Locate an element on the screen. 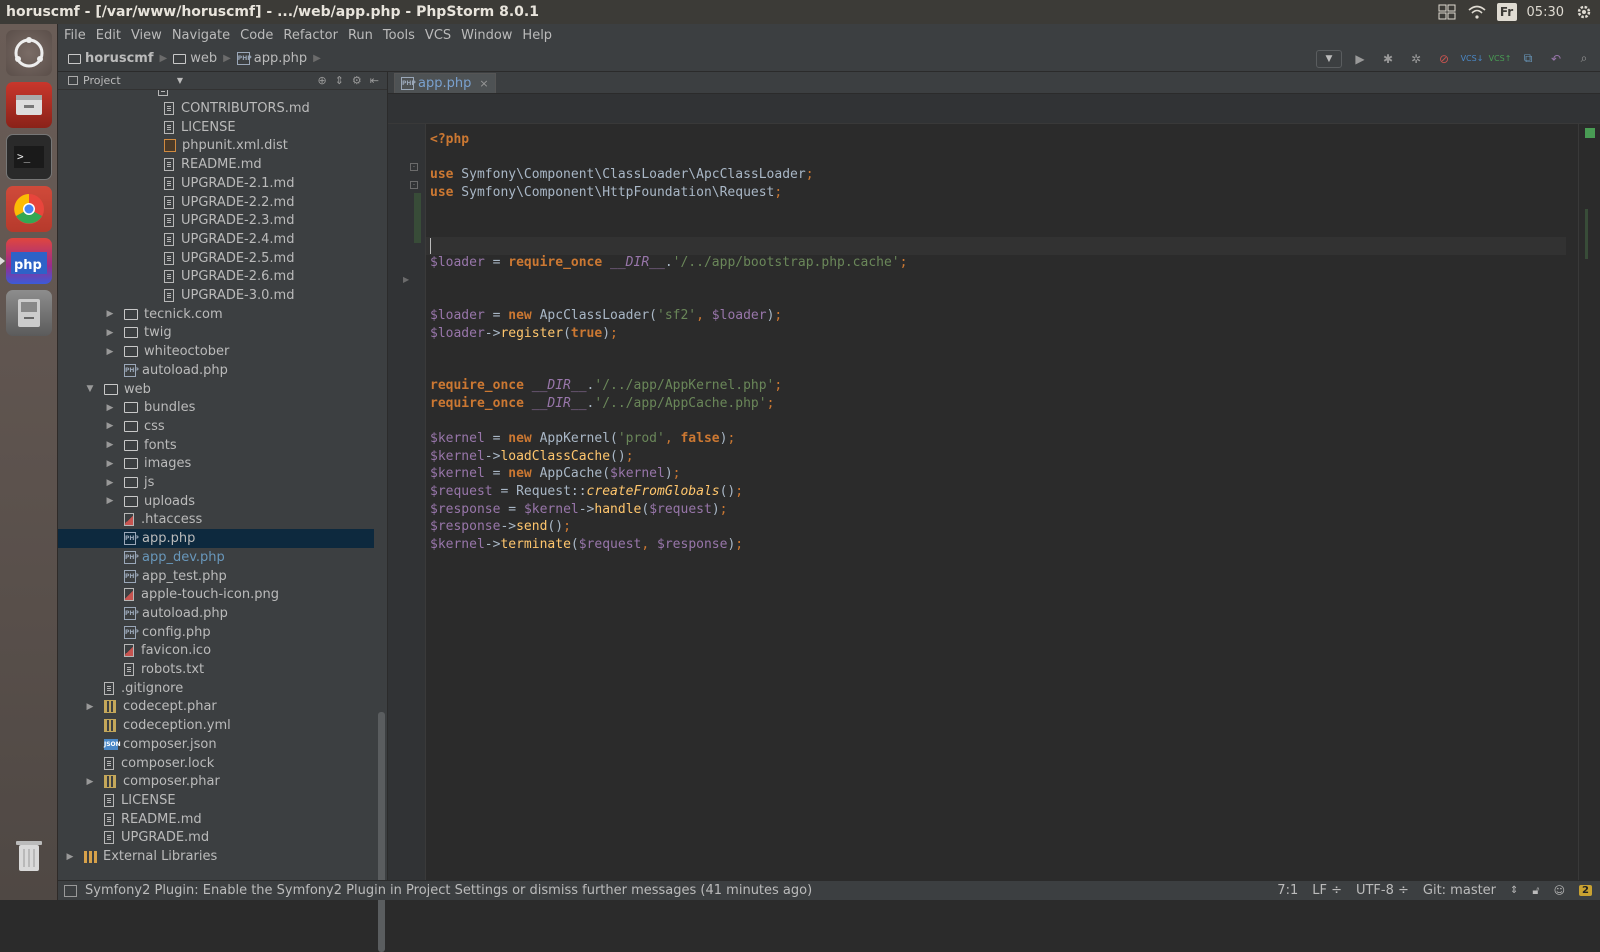  tree-item: ▶ codecept.phar is located at coordinates (216, 706).